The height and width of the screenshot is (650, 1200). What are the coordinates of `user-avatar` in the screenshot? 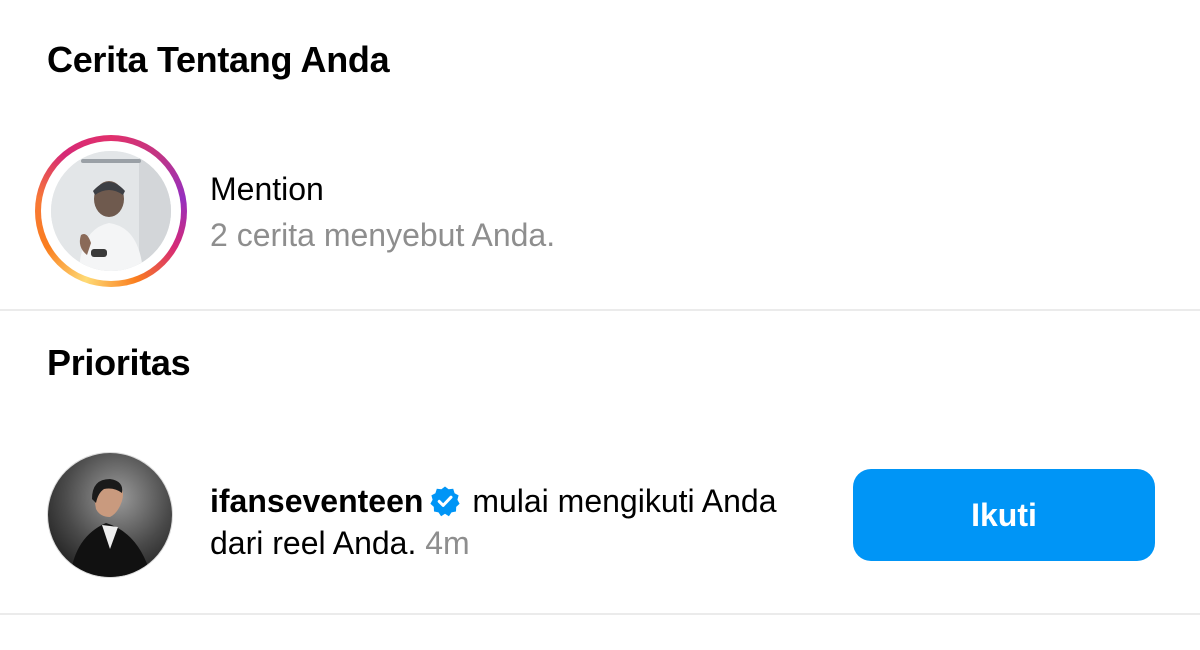 It's located at (110, 515).